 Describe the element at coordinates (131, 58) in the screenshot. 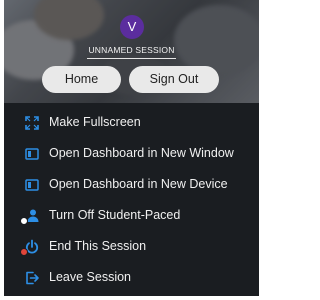

I see `session-name-underline` at that location.